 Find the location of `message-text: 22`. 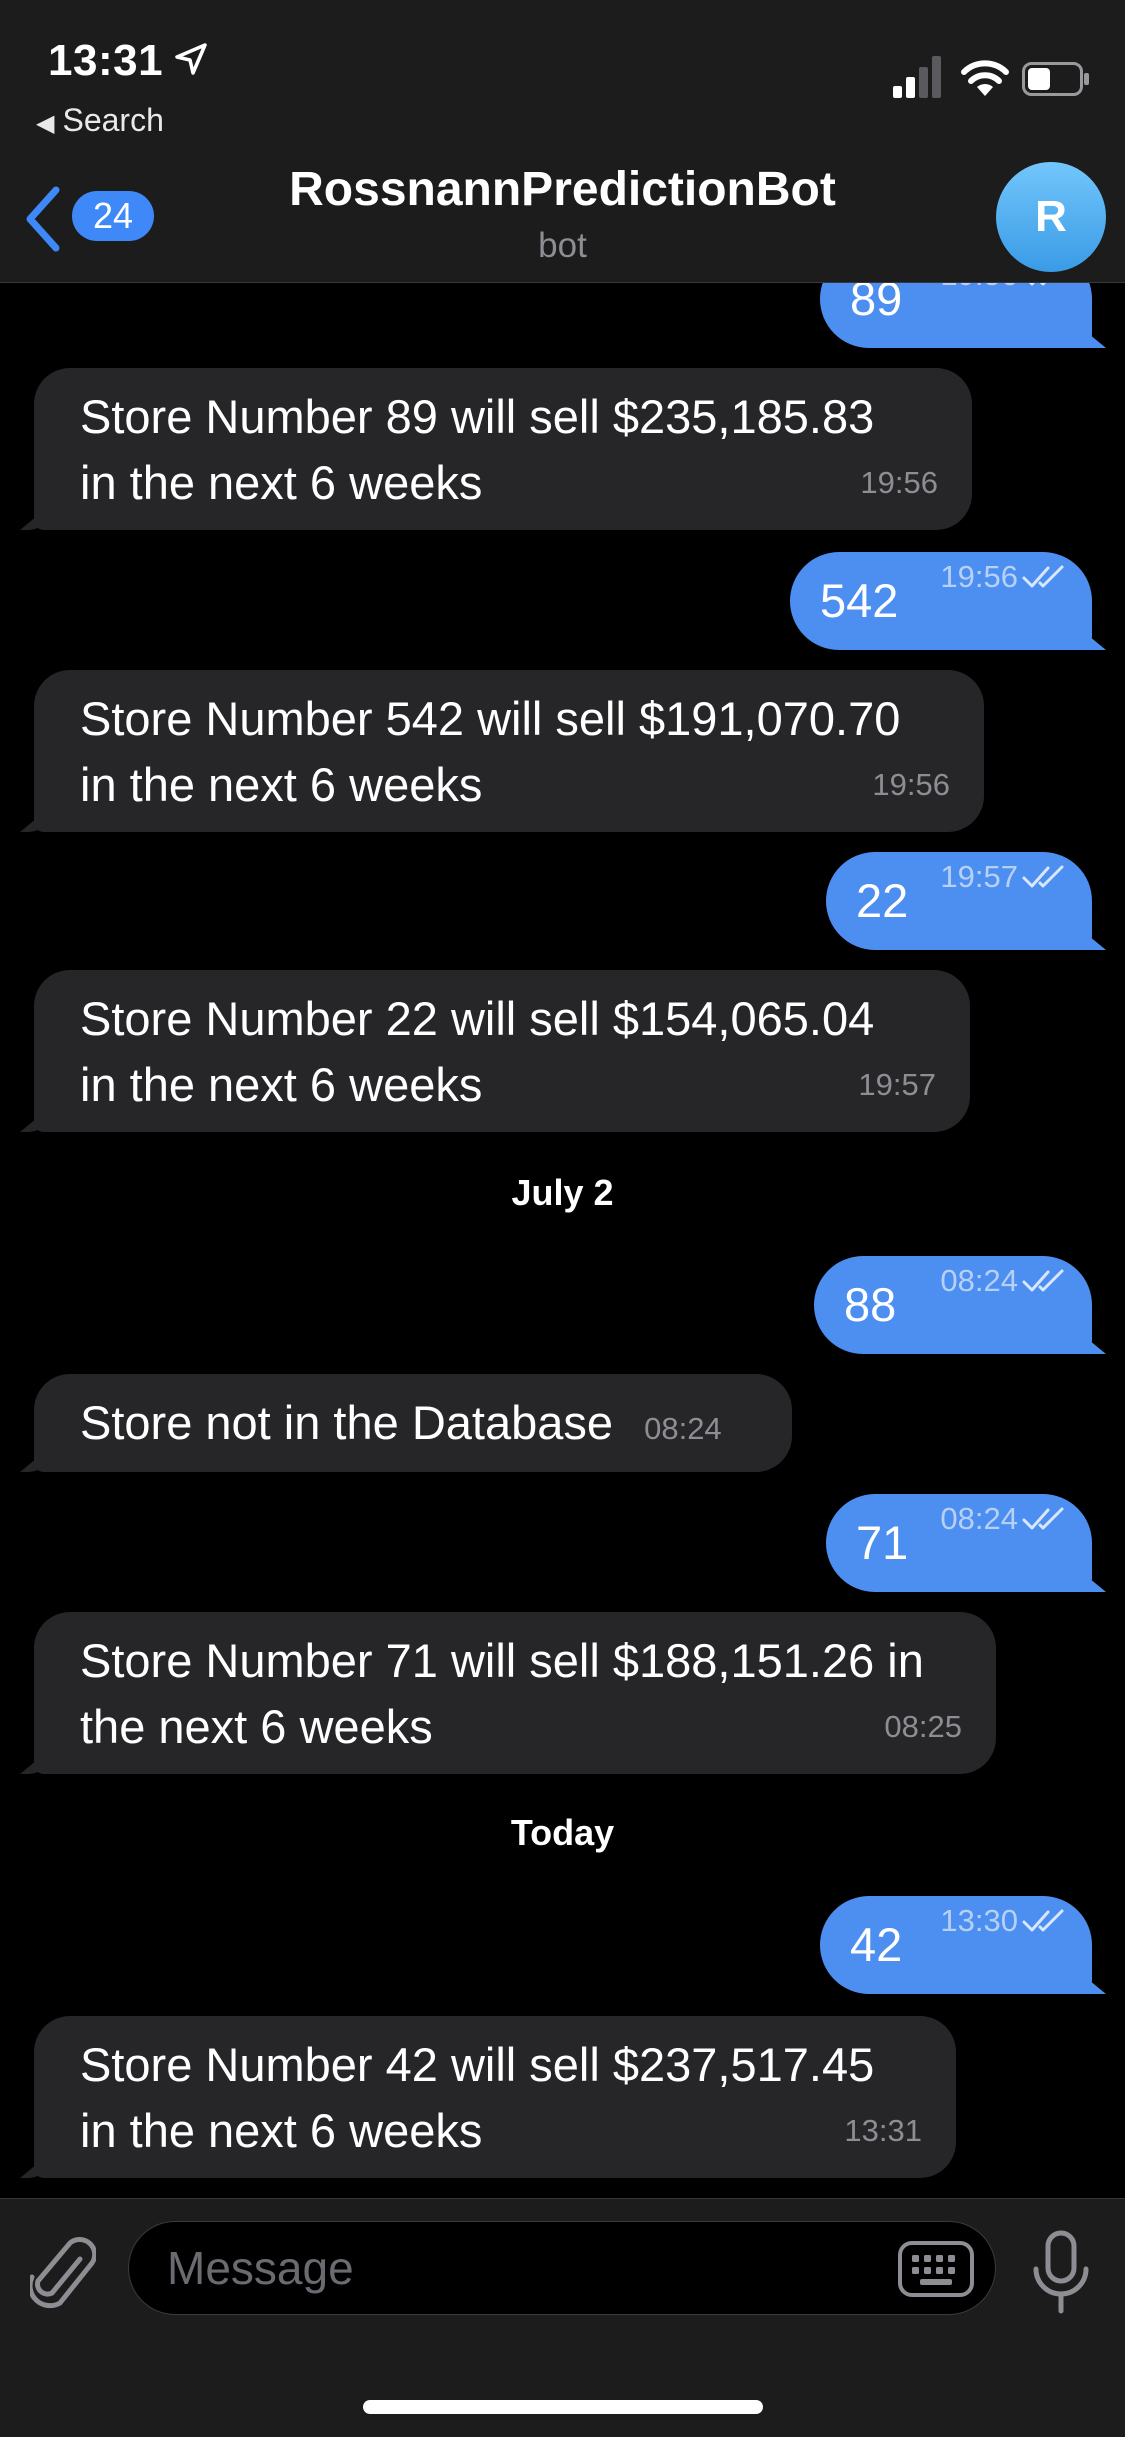

message-text: 22 is located at coordinates (882, 900).